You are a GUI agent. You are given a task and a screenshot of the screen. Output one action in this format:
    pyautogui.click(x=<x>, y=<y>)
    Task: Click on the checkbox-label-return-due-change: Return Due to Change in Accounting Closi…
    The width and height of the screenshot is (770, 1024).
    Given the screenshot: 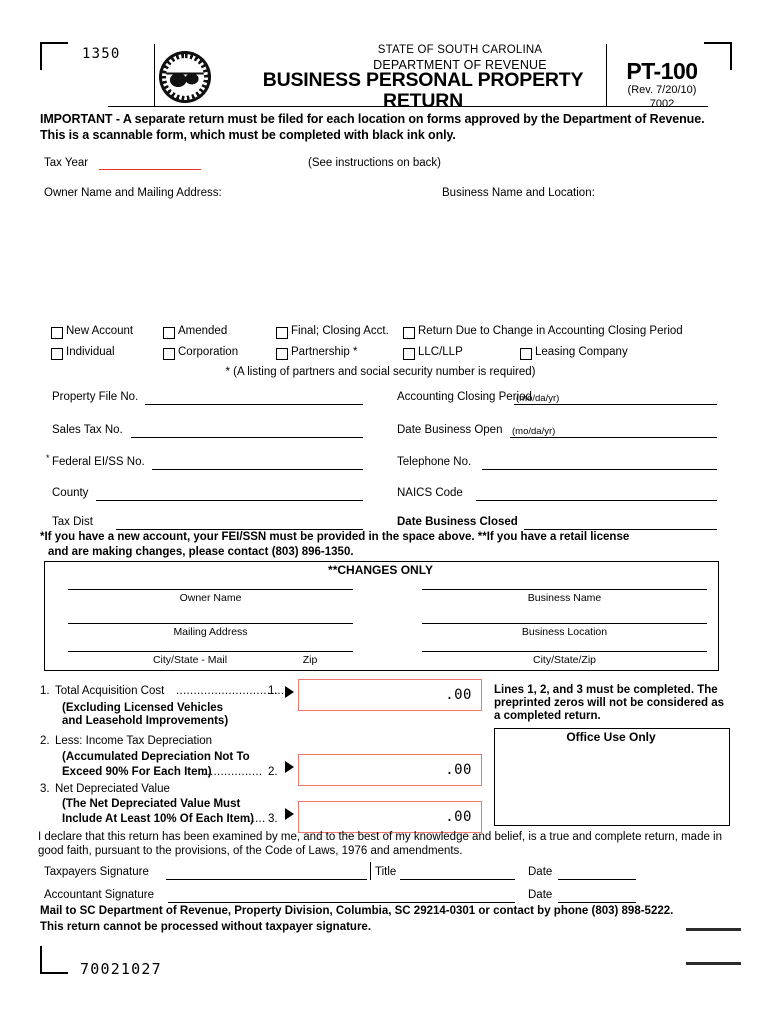 What is the action you would take?
    pyautogui.click(x=550, y=331)
    